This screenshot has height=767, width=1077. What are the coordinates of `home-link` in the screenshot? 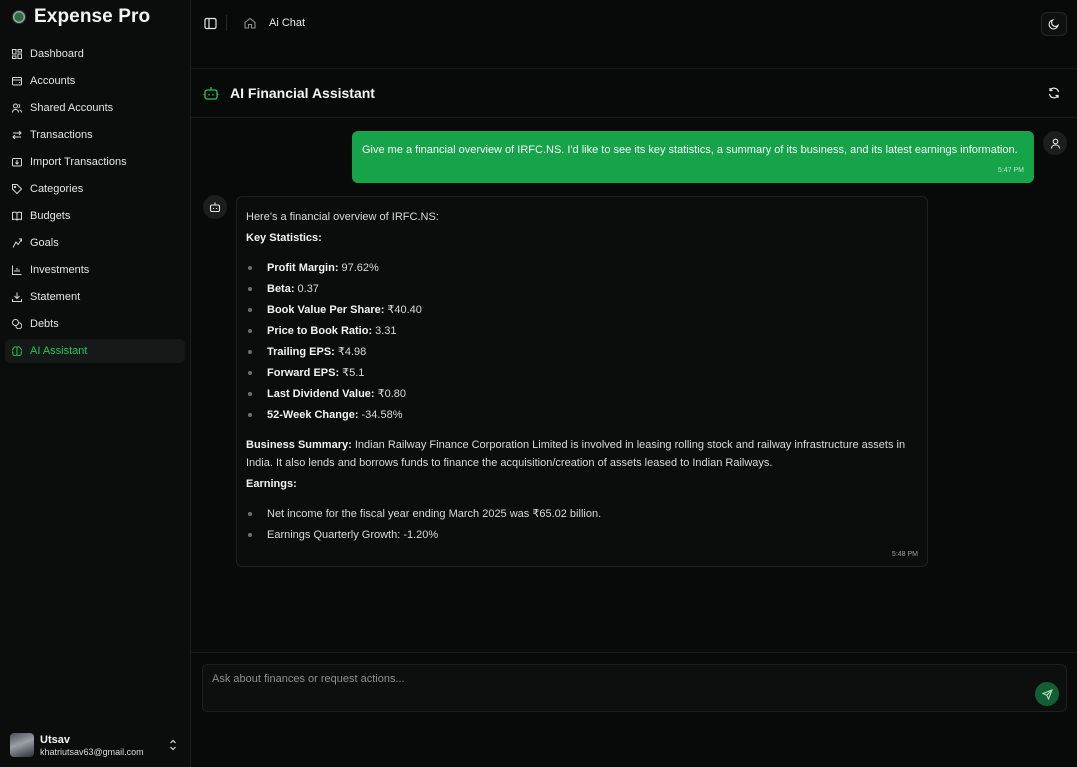 It's located at (249, 22).